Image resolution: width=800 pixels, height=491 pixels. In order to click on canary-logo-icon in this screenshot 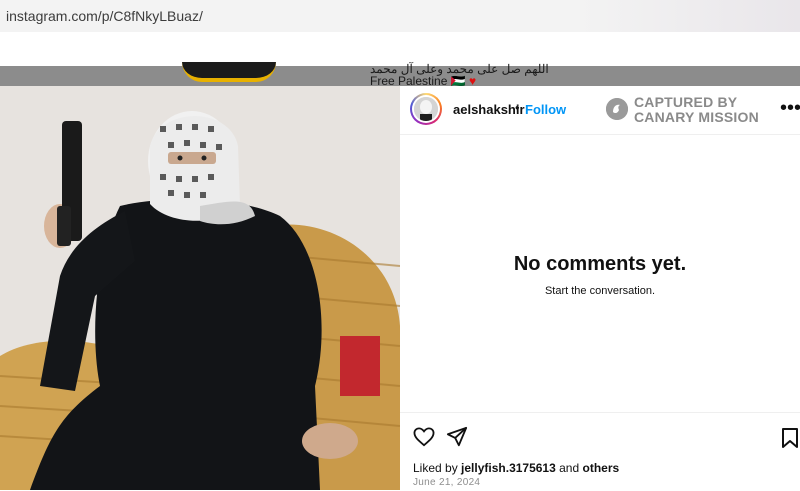, I will do `click(617, 109)`.